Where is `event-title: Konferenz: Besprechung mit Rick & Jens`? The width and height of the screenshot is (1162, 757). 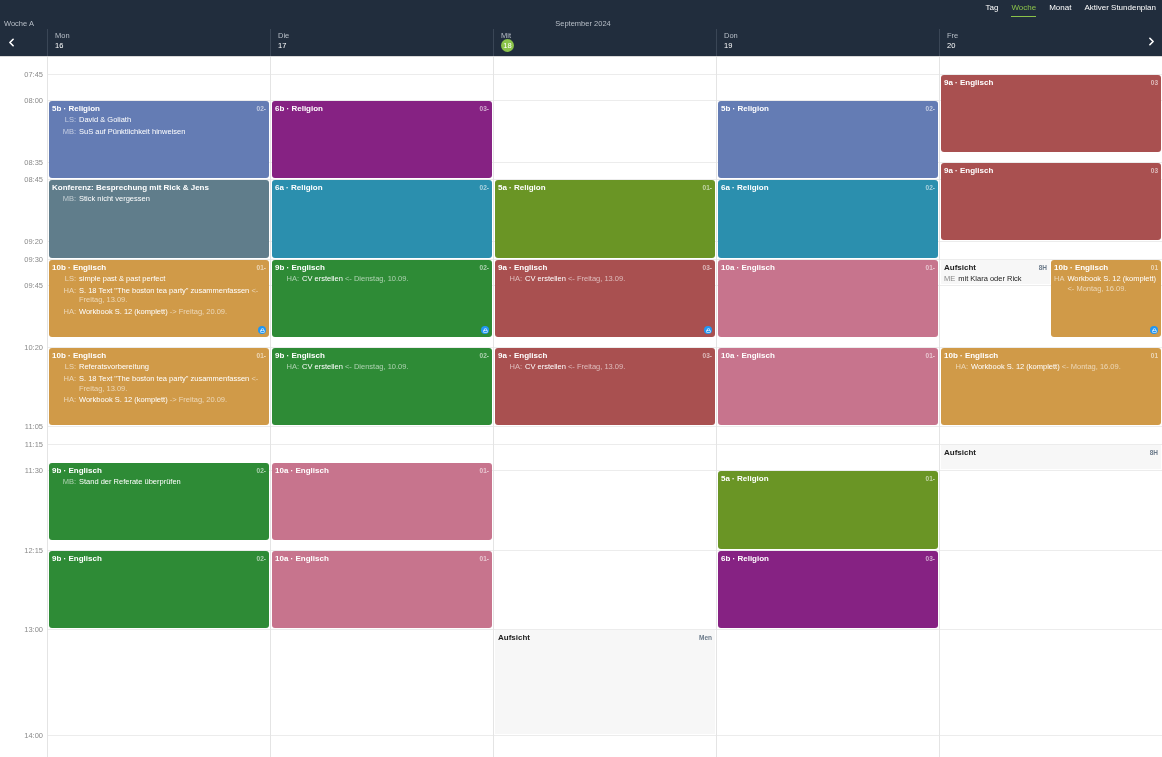 event-title: Konferenz: Besprechung mit Rick & Jens is located at coordinates (130, 188).